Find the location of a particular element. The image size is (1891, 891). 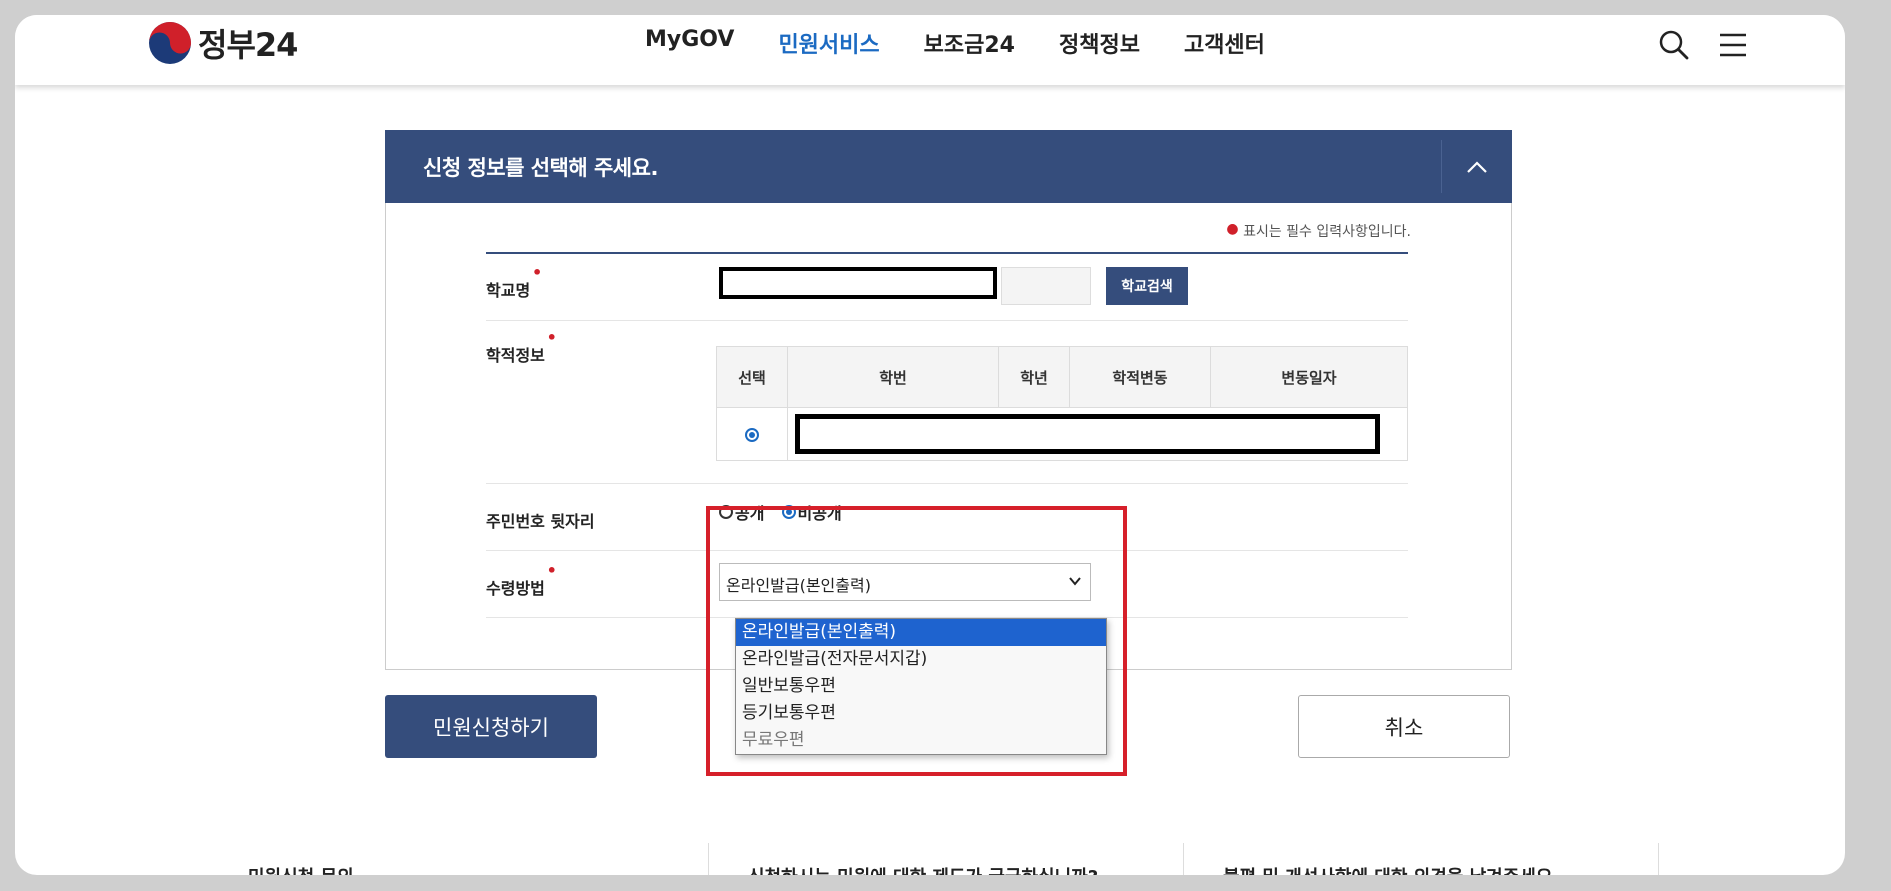

receive-row: 수령방법 • 온라인발급(본인출력) is located at coordinates (947, 584).